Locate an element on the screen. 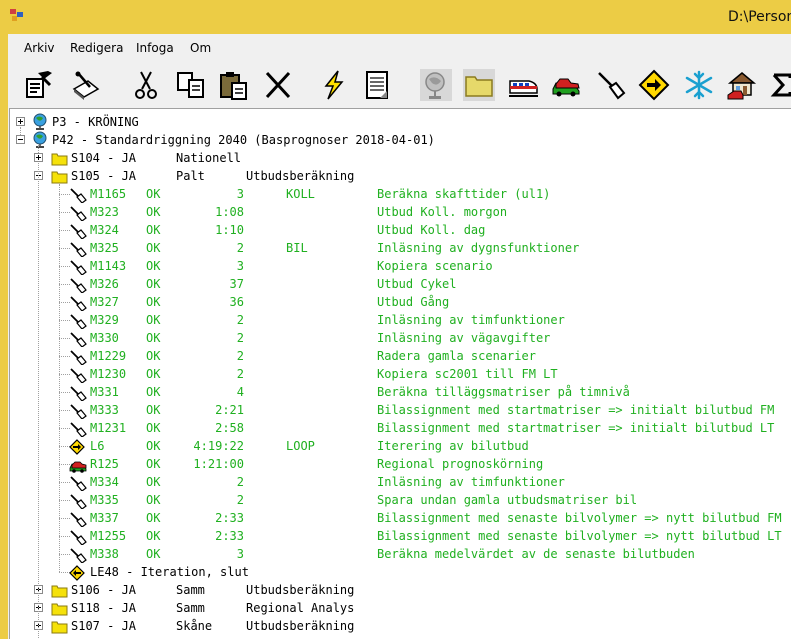 Image resolution: width=791 pixels, height=639 pixels. delete-button is located at coordinates (278, 85).